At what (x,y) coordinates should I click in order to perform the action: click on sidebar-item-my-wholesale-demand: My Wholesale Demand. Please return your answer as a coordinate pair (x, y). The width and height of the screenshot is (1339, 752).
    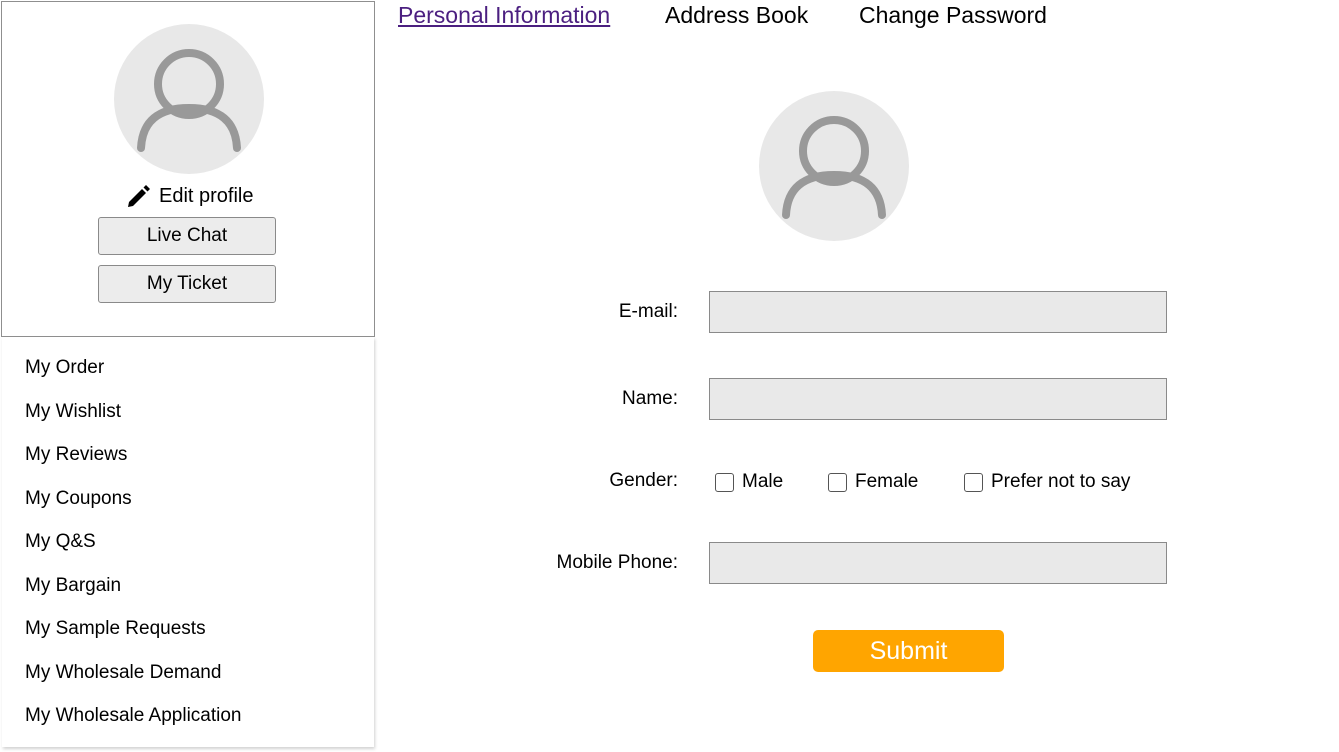
    Looking at the image, I should click on (123, 673).